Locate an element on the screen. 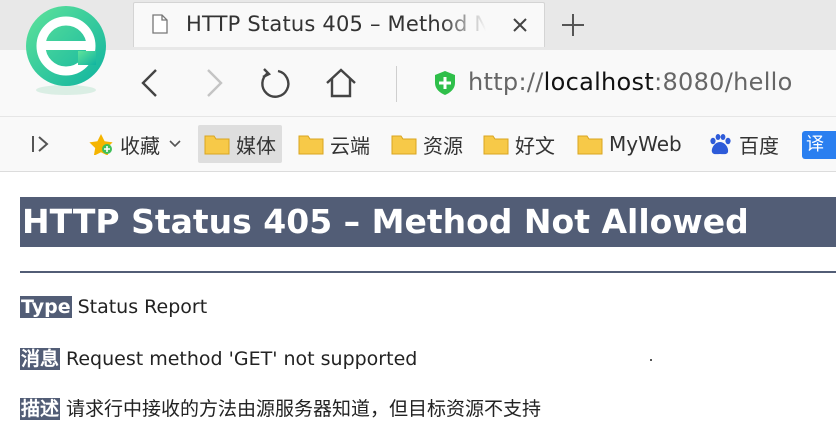 This screenshot has width=836, height=436. bookmark-favorites: 收藏 is located at coordinates (135, 144).